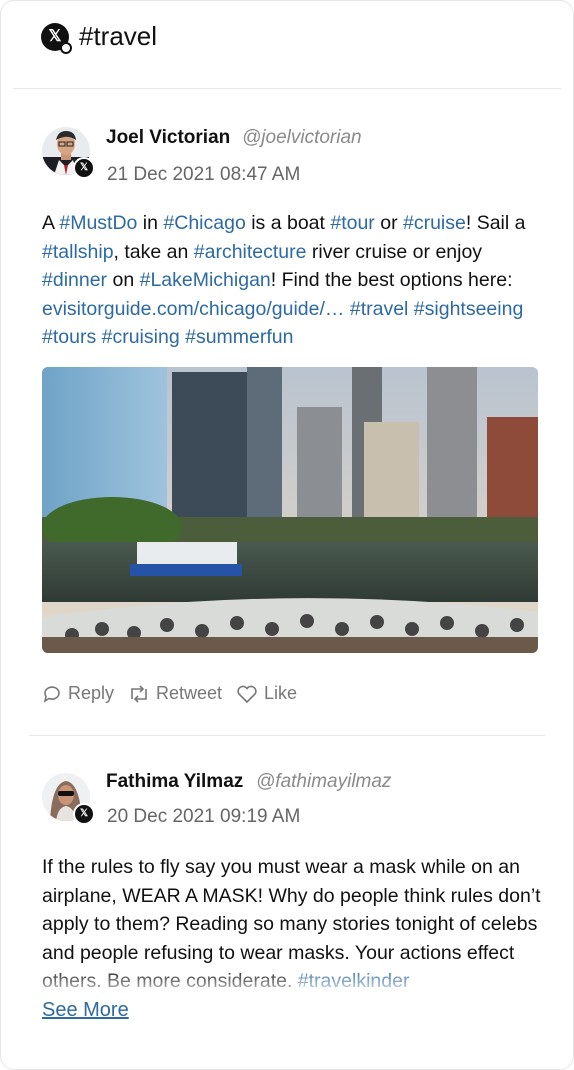 The image size is (574, 1070). I want to click on post-text-segment: ! Find the best options here:, so click(391, 280).